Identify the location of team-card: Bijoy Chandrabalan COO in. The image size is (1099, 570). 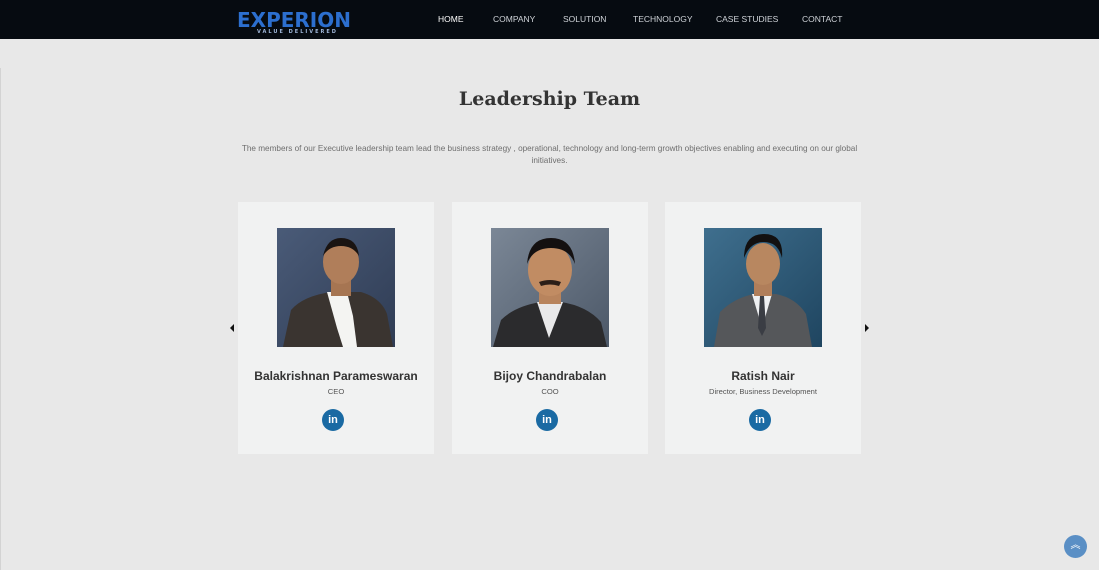
(550, 328).